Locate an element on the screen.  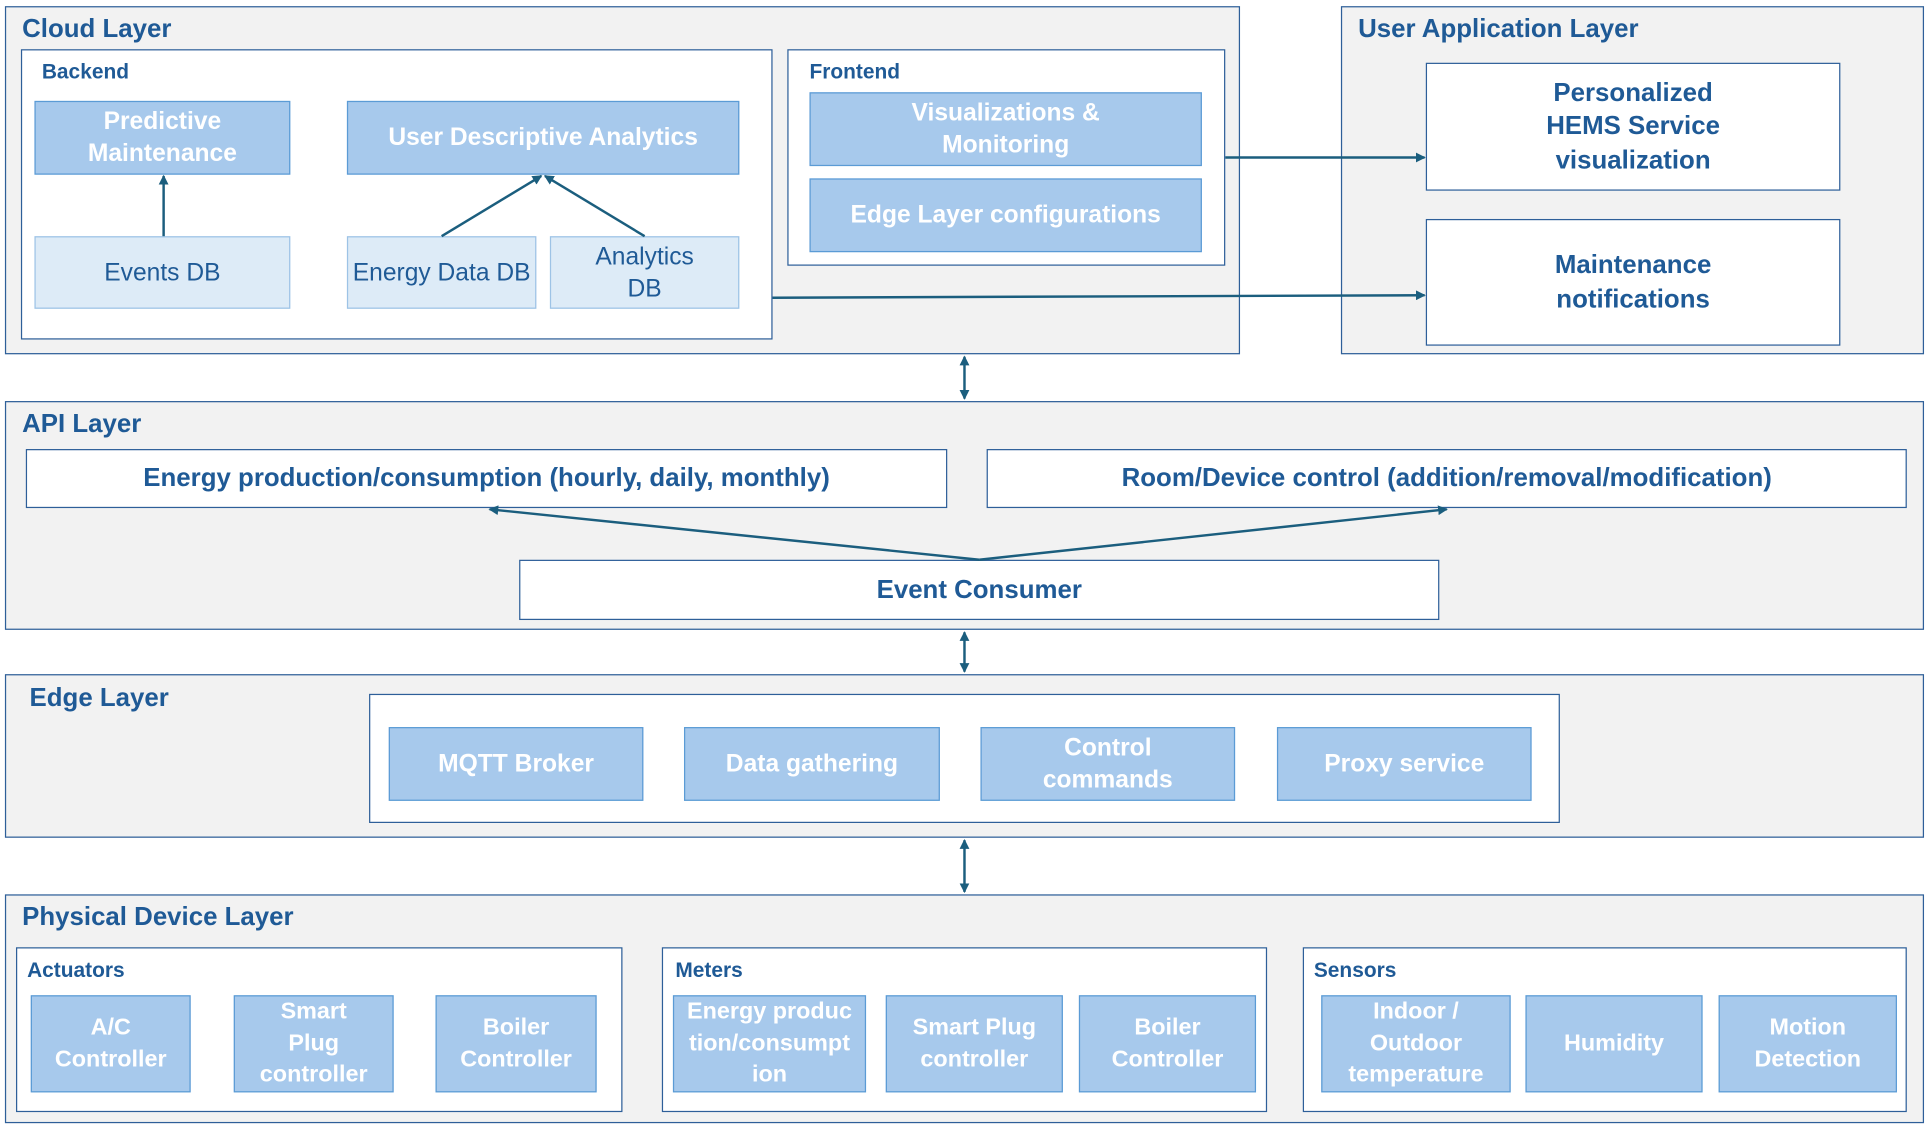
arrow-analyticsdb-to-analytics is located at coordinates (594, 206).